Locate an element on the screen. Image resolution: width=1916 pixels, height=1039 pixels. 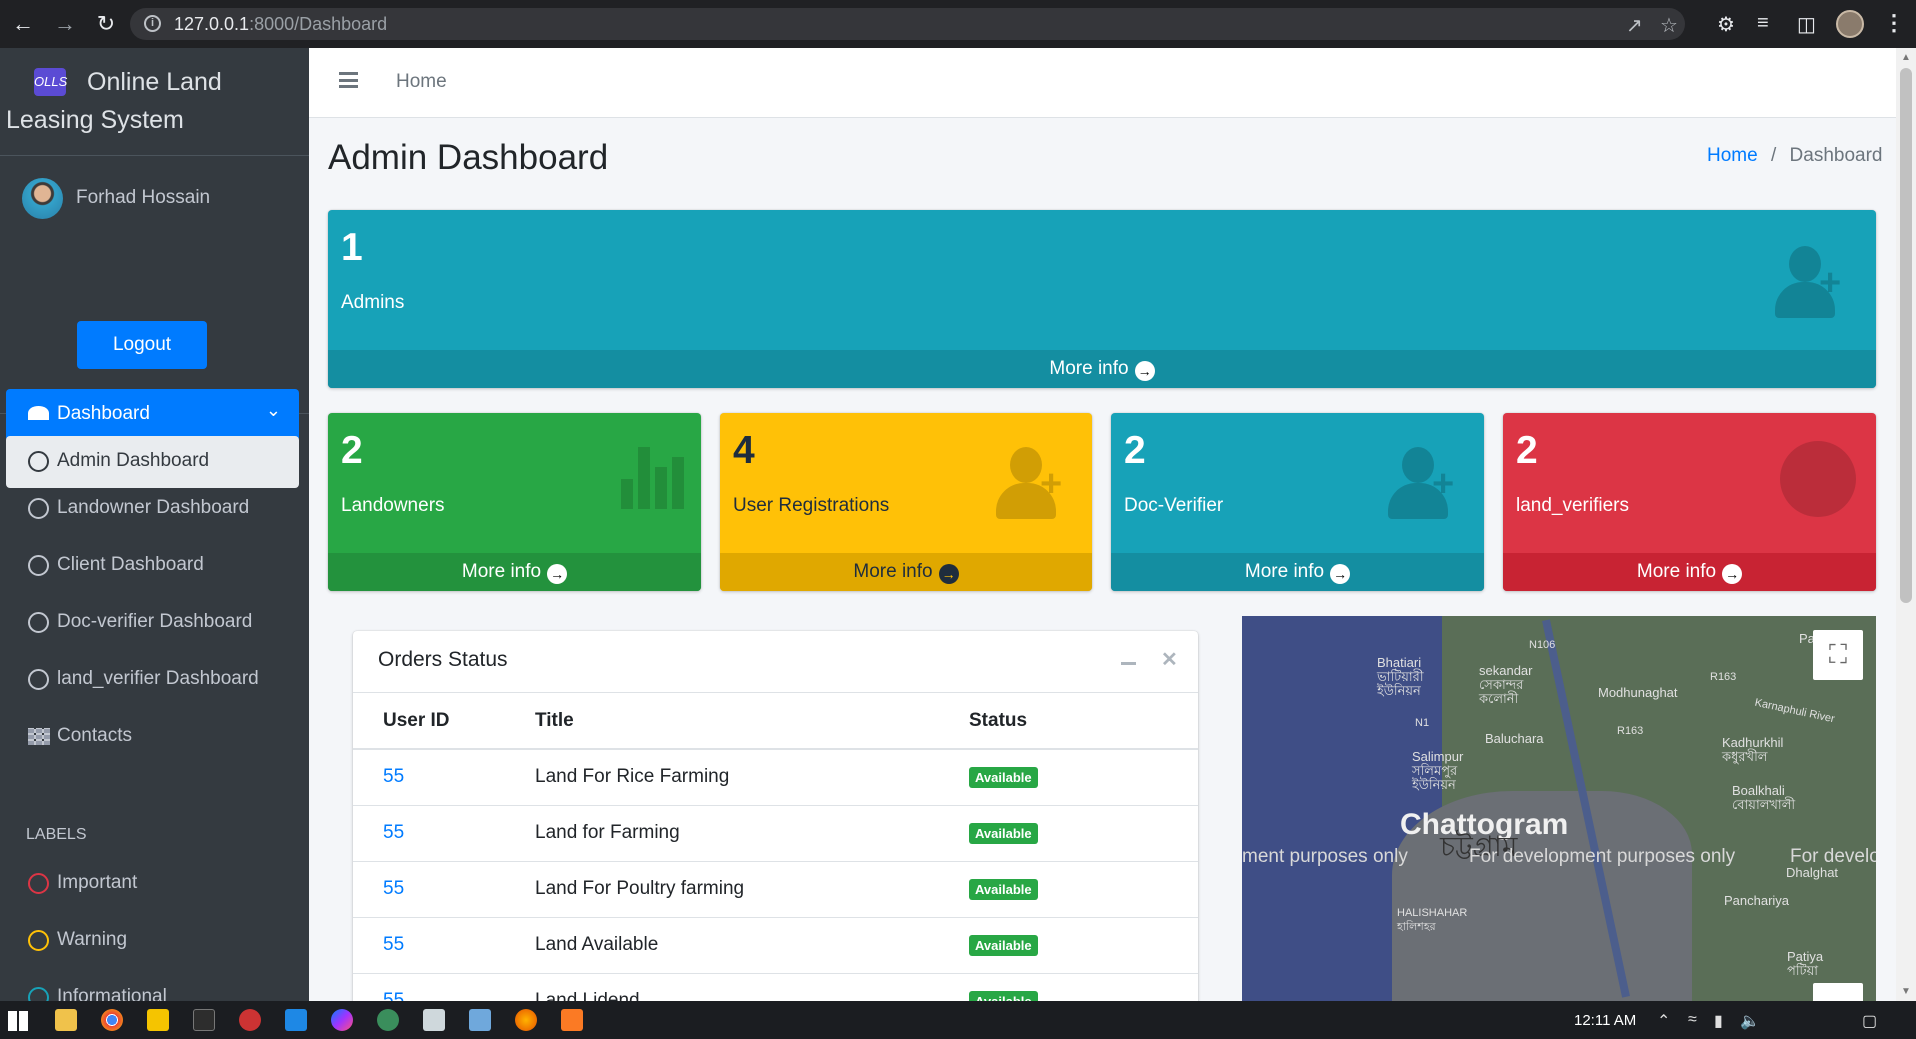
user-name: Forhad Hossain is located at coordinates (143, 198).